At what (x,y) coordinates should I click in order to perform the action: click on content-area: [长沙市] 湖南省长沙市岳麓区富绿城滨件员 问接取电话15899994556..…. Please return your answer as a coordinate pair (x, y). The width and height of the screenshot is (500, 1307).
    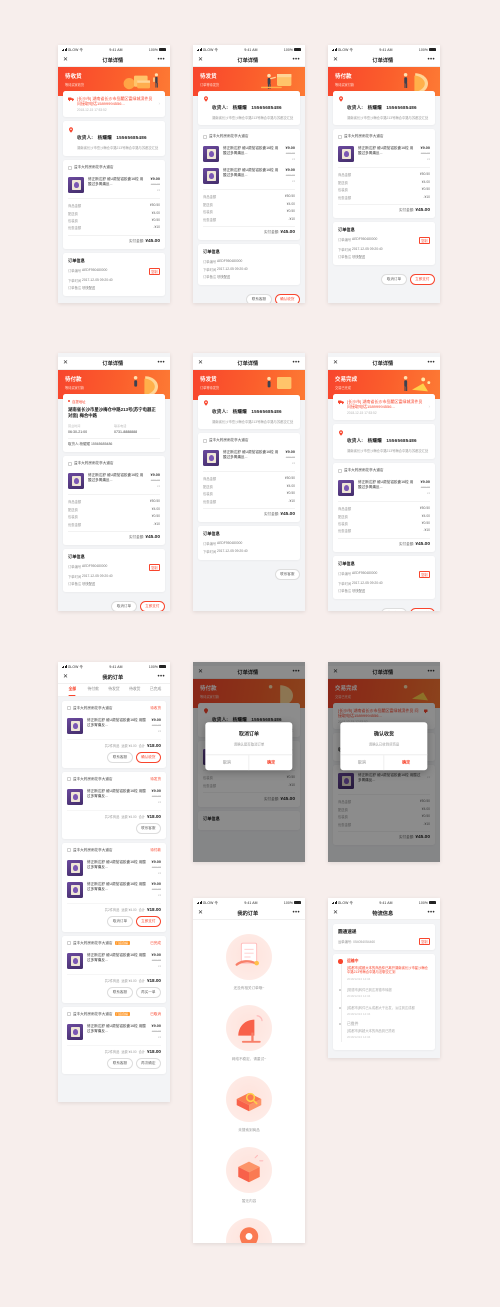
    Looking at the image, I should click on (114, 193).